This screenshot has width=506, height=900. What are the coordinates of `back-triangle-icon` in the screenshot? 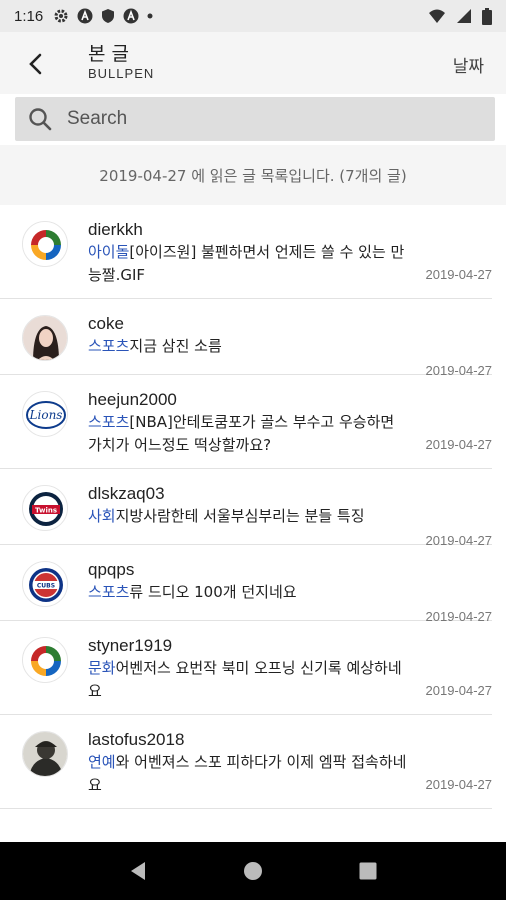 It's located at (138, 871).